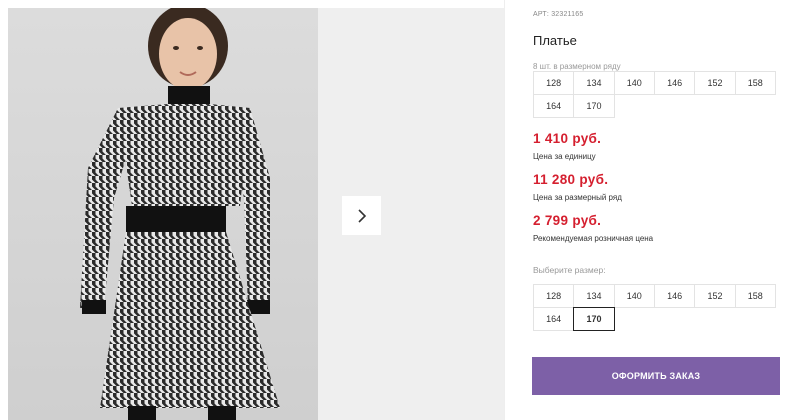  I want to click on gallery-next-button, so click(361, 215).